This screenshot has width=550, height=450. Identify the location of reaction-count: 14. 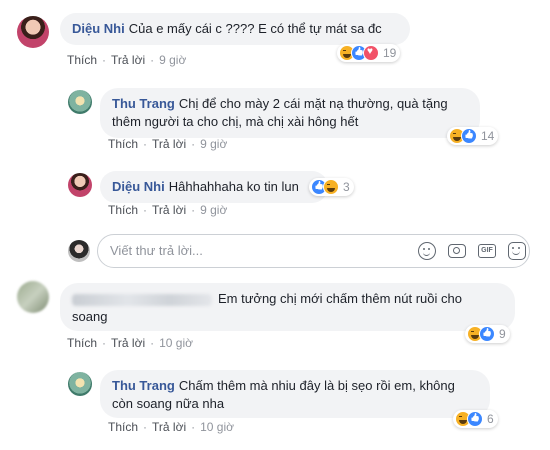
(488, 136).